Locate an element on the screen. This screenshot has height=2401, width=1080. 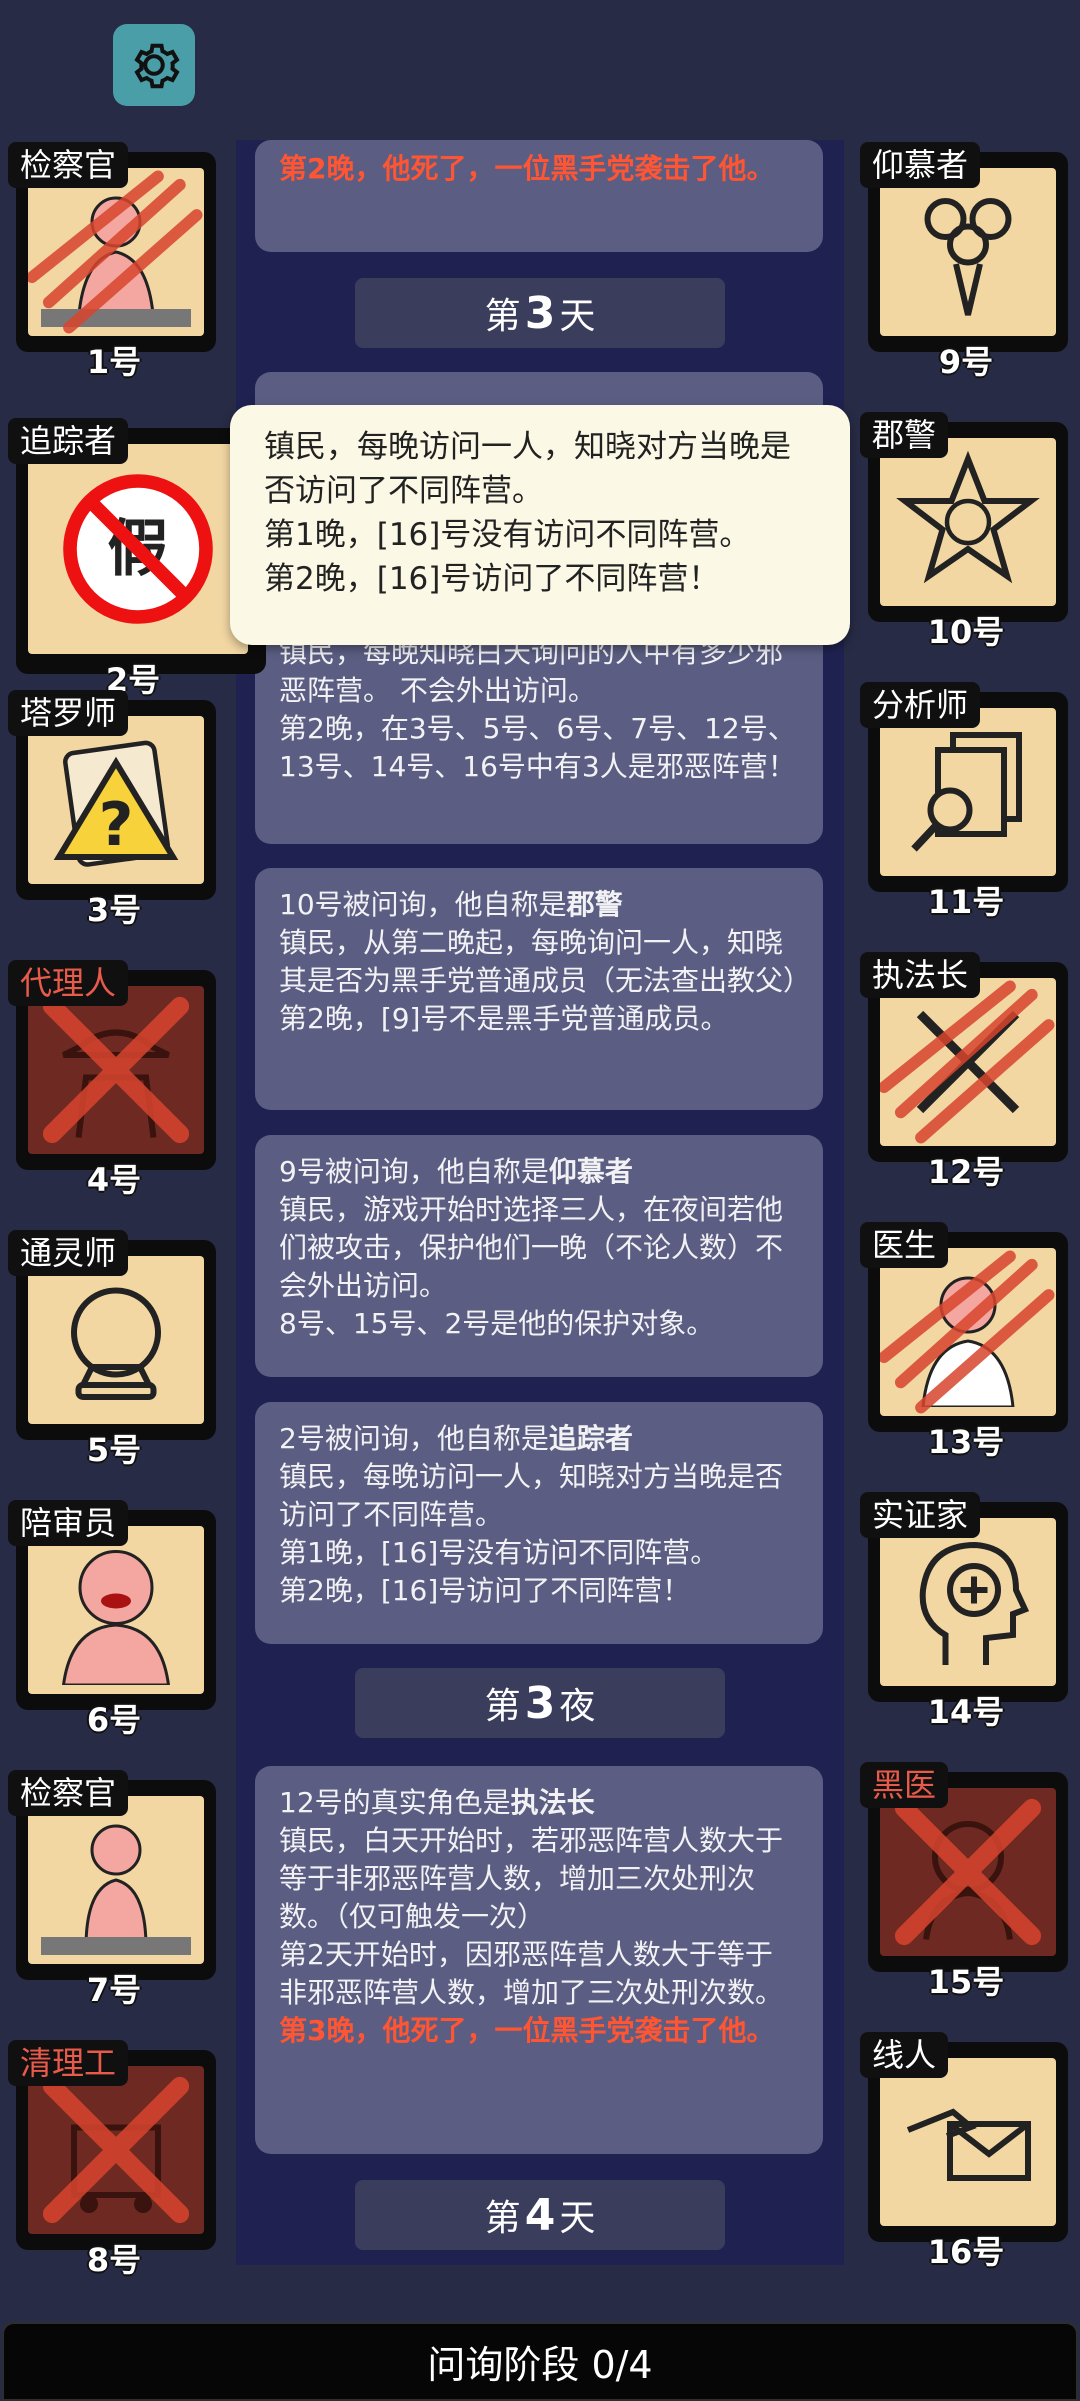
role-description: 镇民，从第二晚起，每晚询问一人，知晓其是否为黑手党普通成员（无法查出教父） is located at coordinates (545, 961).